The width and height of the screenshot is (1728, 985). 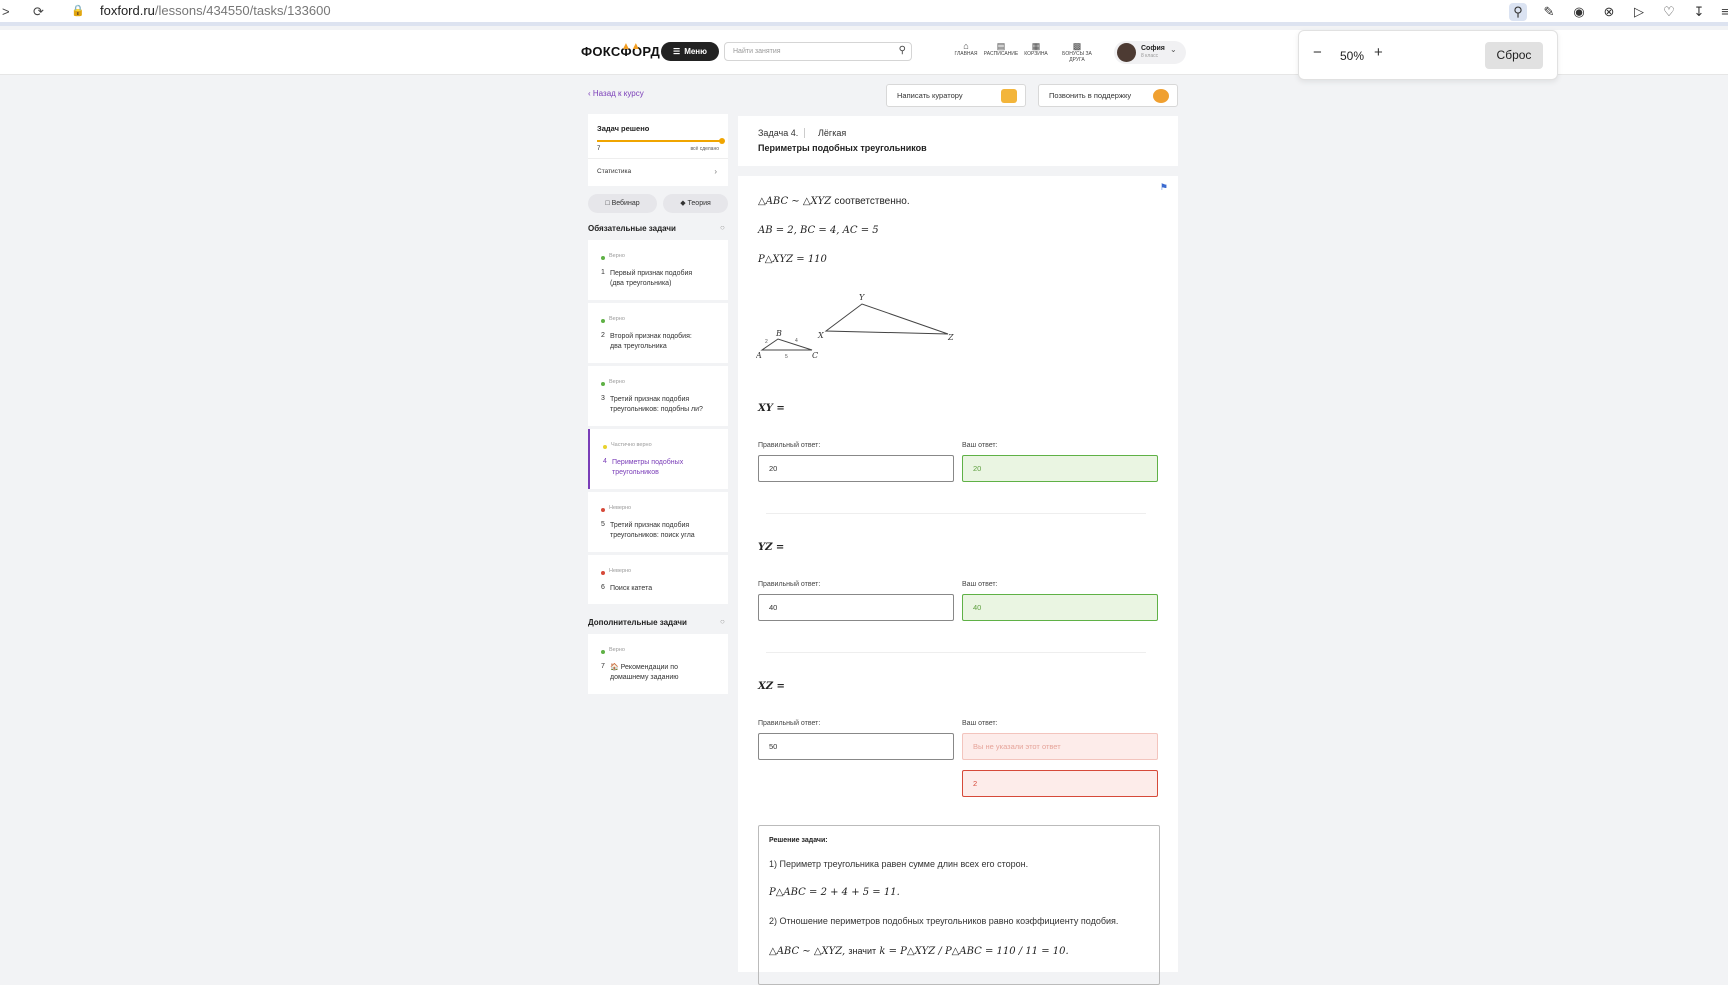 What do you see at coordinates (1514, 55) in the screenshot?
I see `zoom-reset-button: Сброс` at bounding box center [1514, 55].